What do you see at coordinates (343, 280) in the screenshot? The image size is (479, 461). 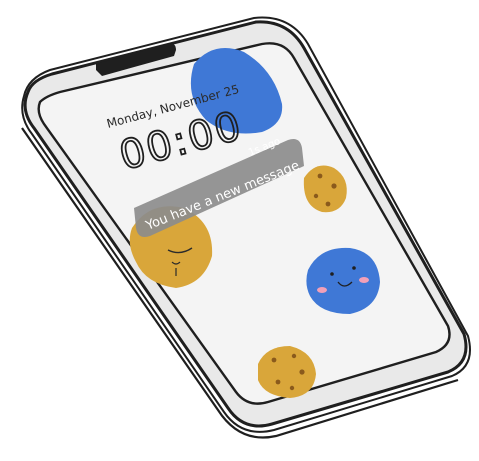 I see `smiling-blue-blob` at bounding box center [343, 280].